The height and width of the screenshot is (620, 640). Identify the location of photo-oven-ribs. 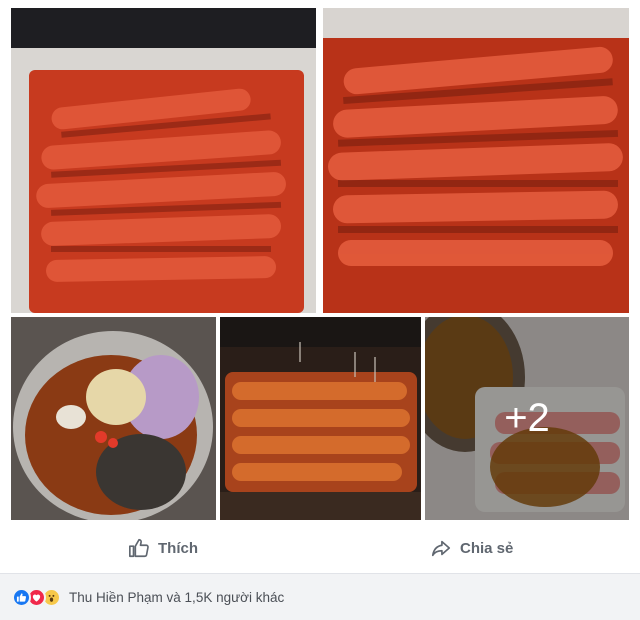
(320, 418).